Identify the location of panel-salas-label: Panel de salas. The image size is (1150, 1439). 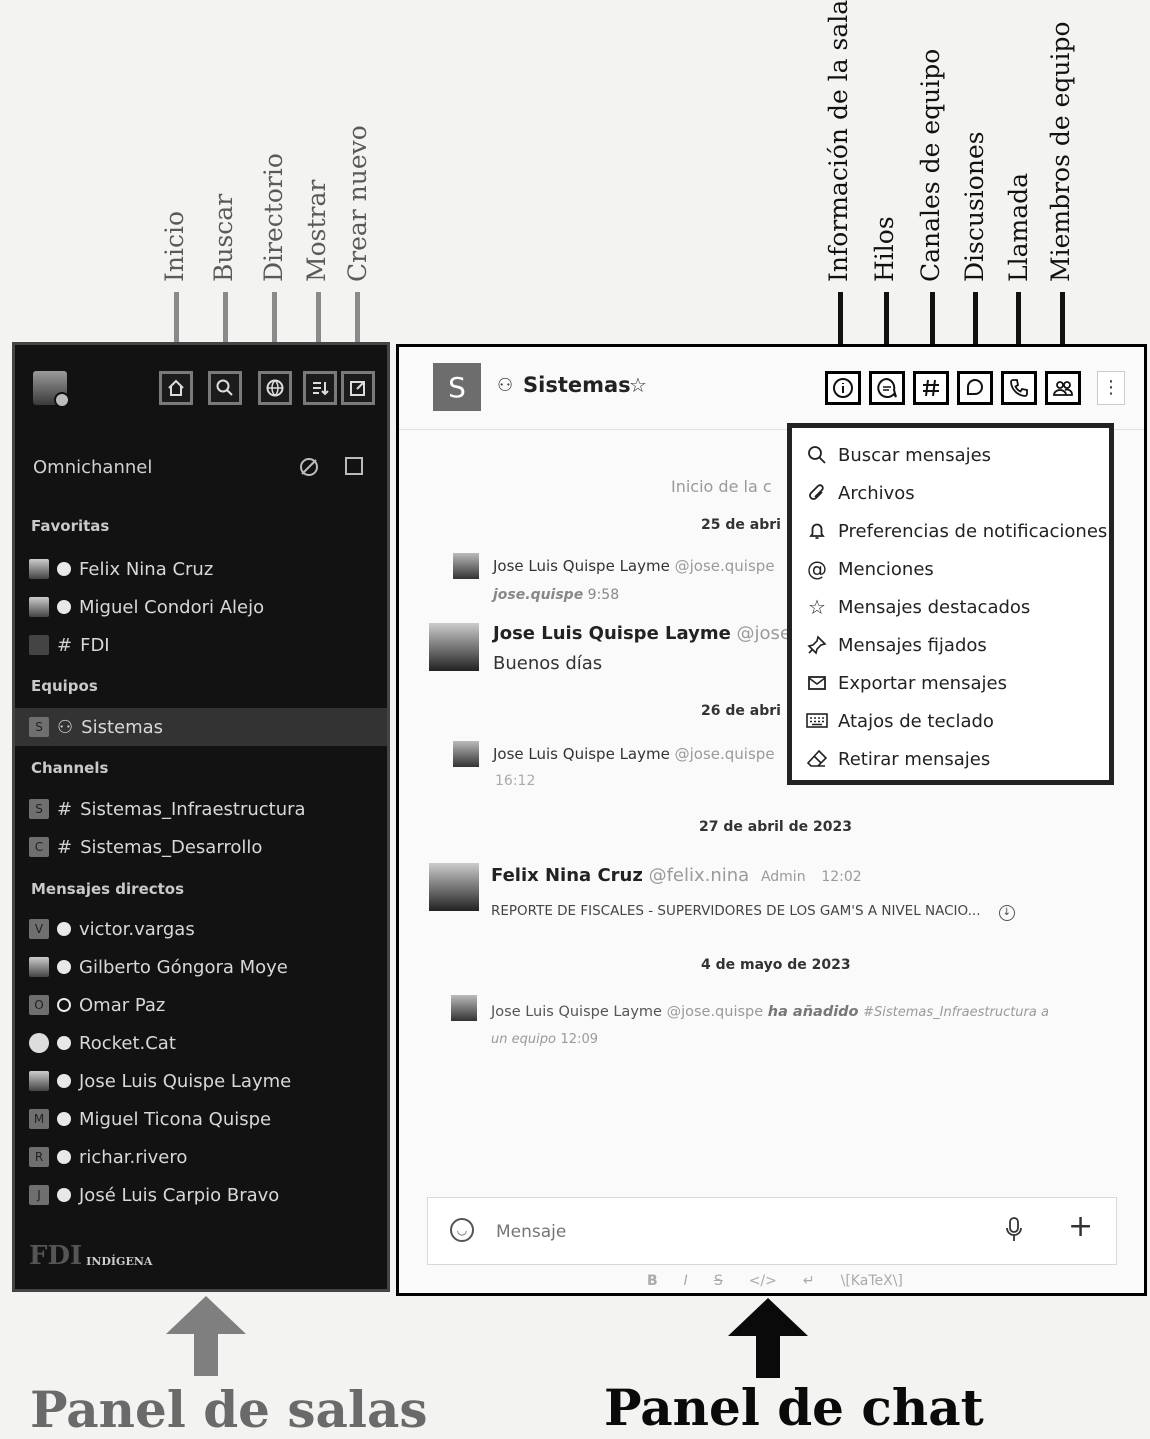
(229, 1409).